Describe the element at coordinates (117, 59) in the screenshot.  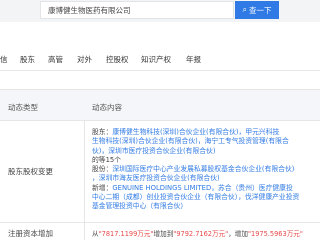
I see `nav-tab-holdings: 控股权` at that location.